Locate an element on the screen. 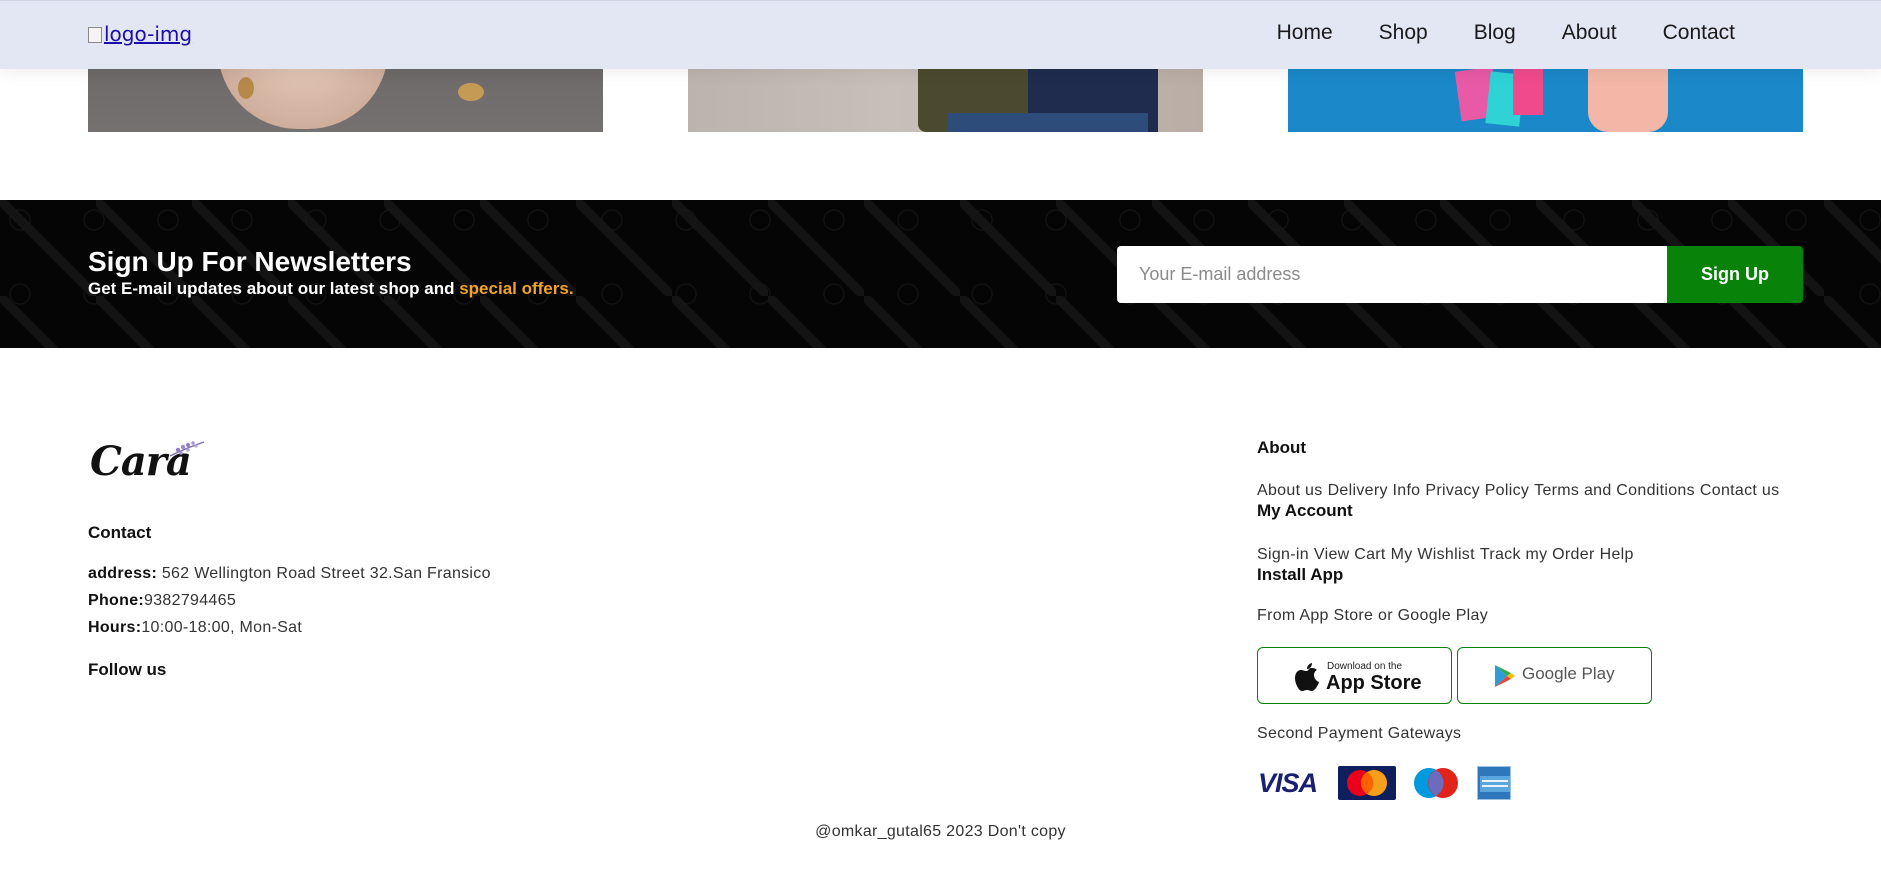  about-heading: About is located at coordinates (1282, 447).